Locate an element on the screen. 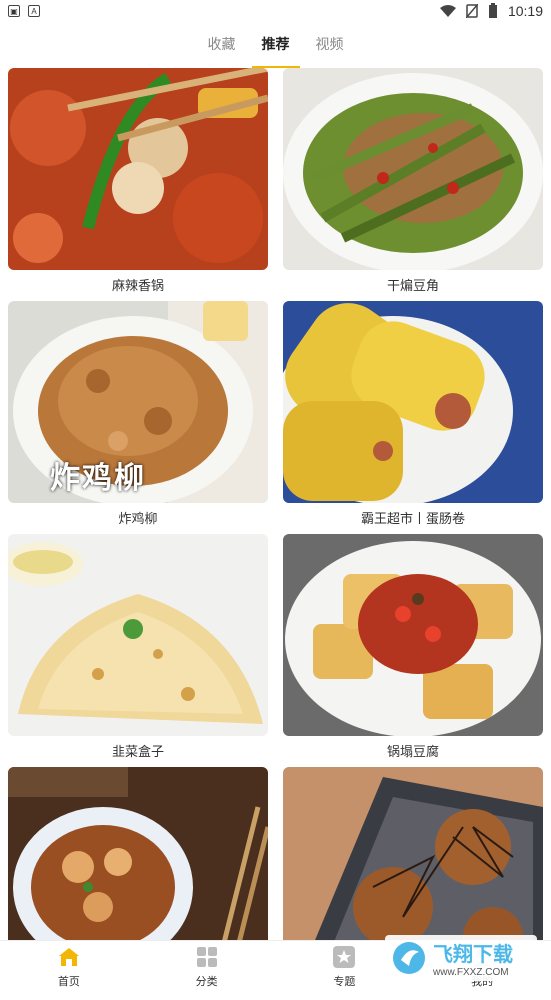 The width and height of the screenshot is (551, 1000). recipe-card: 锅塌豆腐 is located at coordinates (413, 650).